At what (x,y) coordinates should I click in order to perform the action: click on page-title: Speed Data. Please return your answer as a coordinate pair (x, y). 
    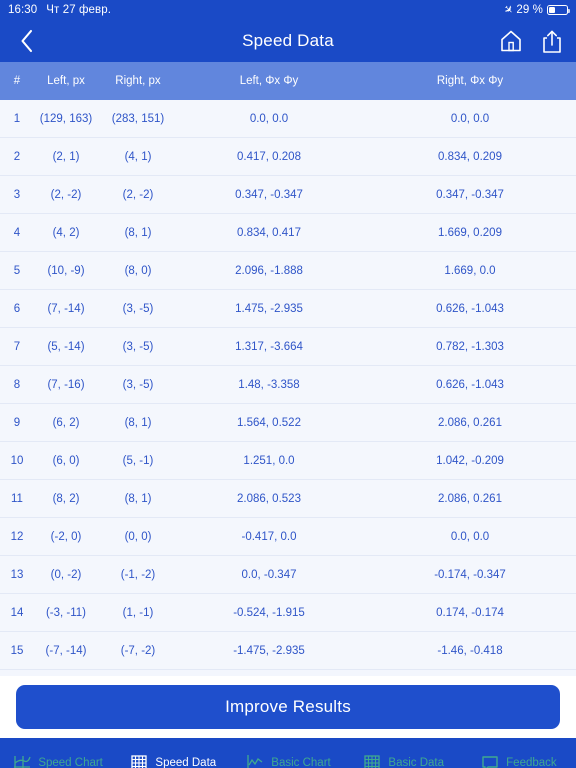
    Looking at the image, I should click on (288, 40).